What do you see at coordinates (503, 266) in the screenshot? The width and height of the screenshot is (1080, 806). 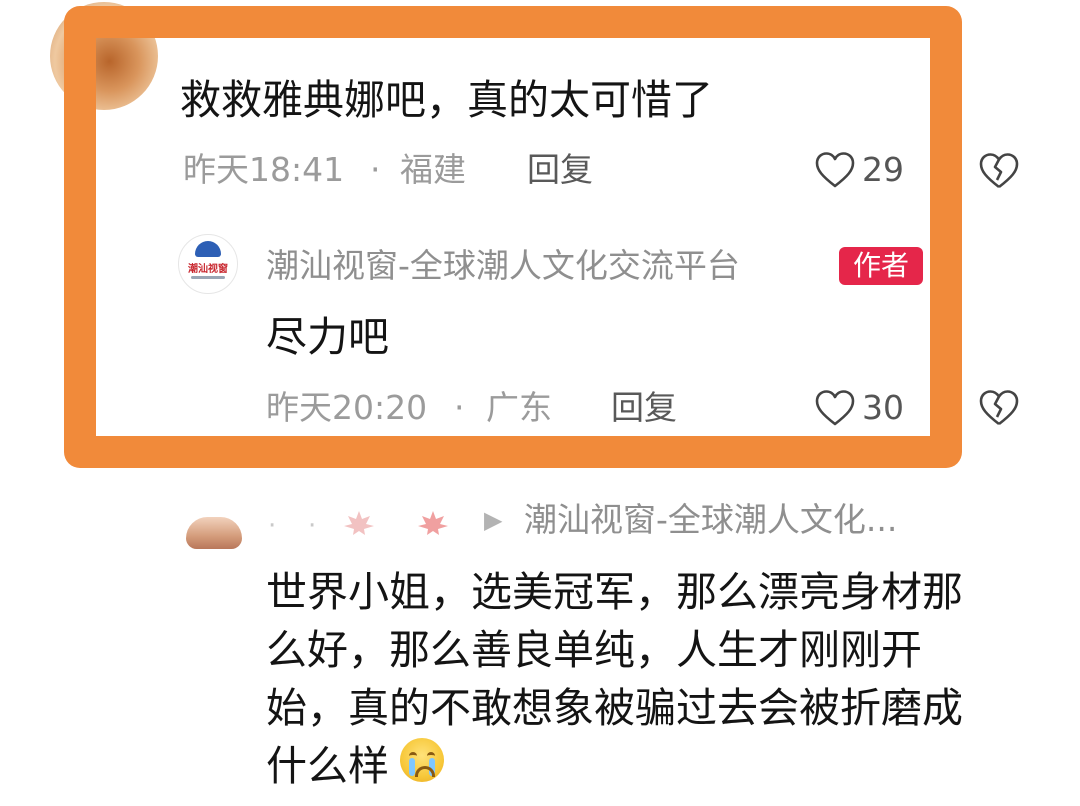 I see `reply-1-username: 潮汕视窗-全球潮人文化交流平台` at bounding box center [503, 266].